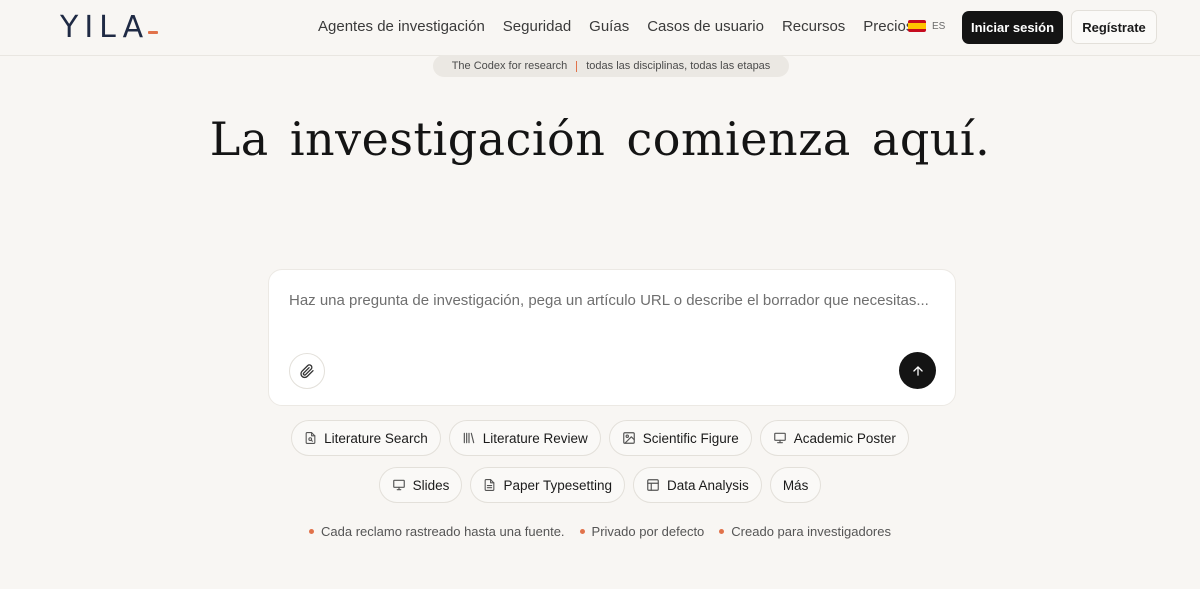 This screenshot has height=589, width=1200. What do you see at coordinates (443, 531) in the screenshot?
I see `feature-label: Cada reclamo rastreado hasta una fuente.` at bounding box center [443, 531].